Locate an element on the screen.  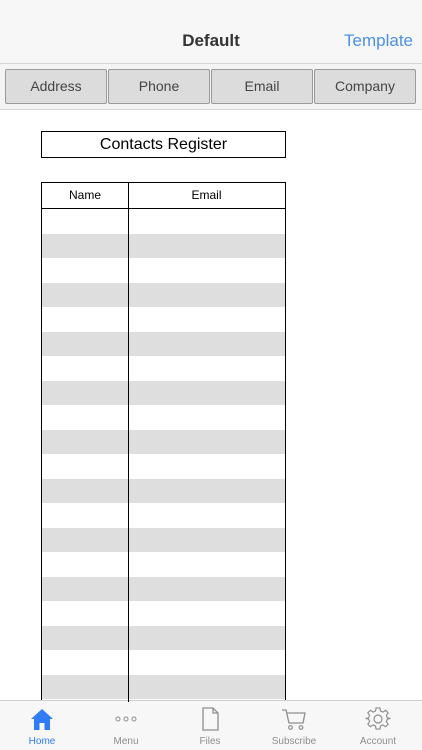
more-dots-icon is located at coordinates (126, 719).